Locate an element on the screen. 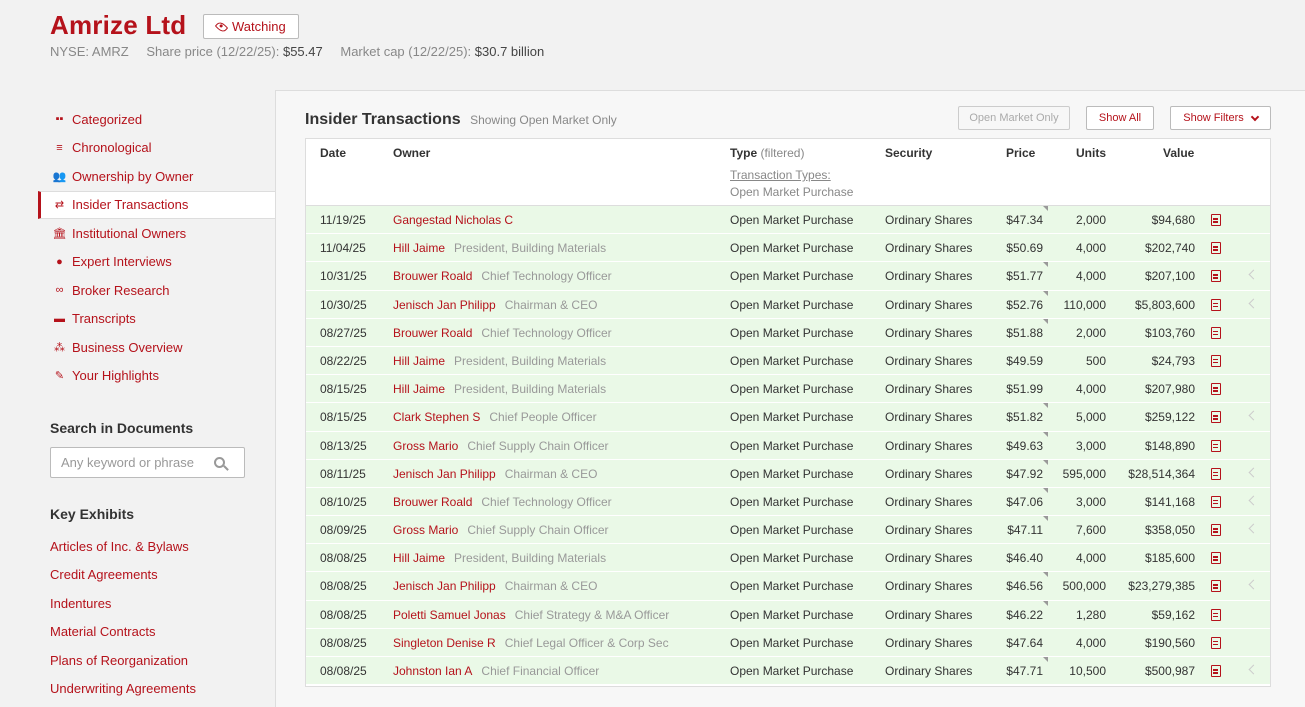 This screenshot has width=1305, height=707. exhibit-link: Indentures is located at coordinates (123, 603).